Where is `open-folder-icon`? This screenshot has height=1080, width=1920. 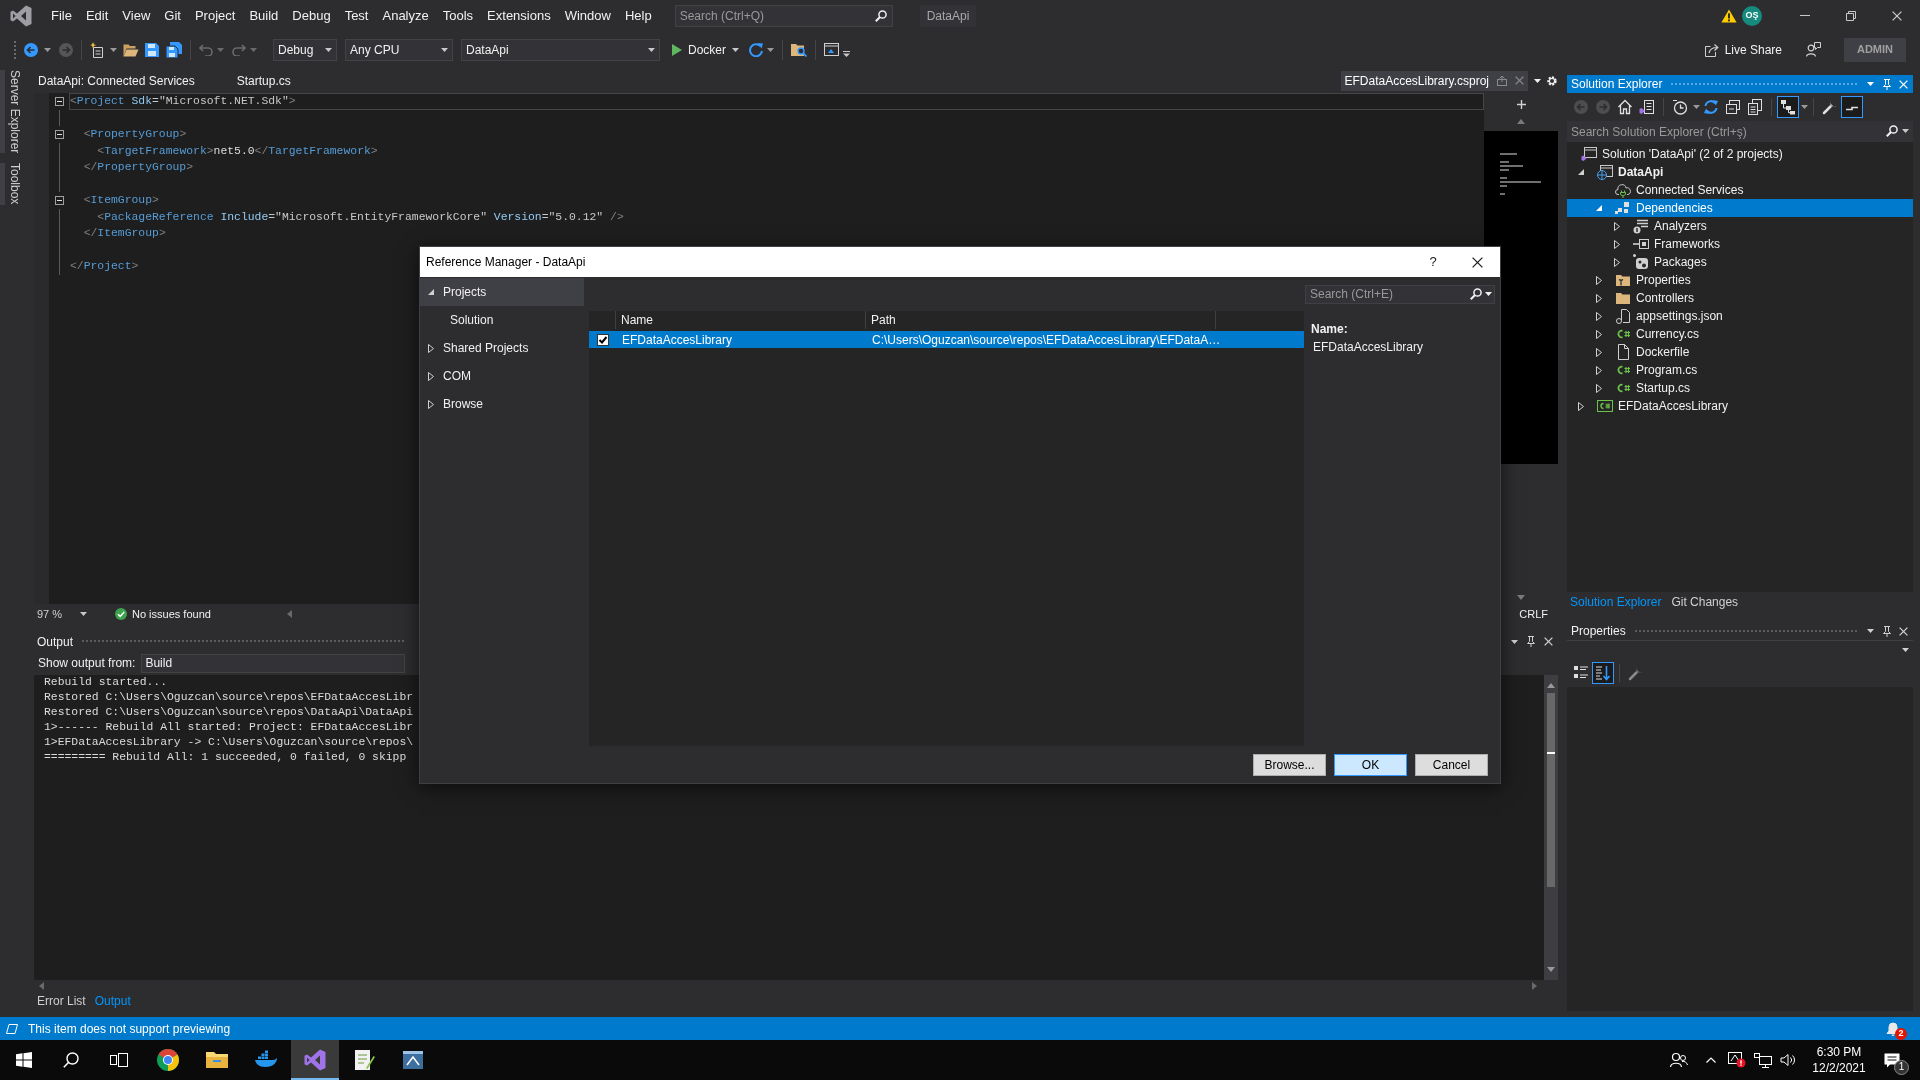 open-folder-icon is located at coordinates (131, 49).